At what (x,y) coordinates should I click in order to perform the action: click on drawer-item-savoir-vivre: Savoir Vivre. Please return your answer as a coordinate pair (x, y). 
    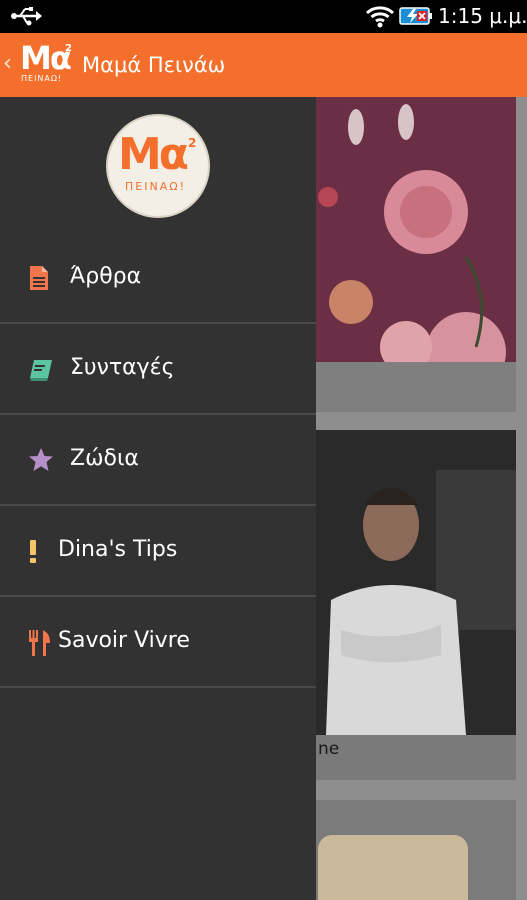
    Looking at the image, I should click on (158, 642).